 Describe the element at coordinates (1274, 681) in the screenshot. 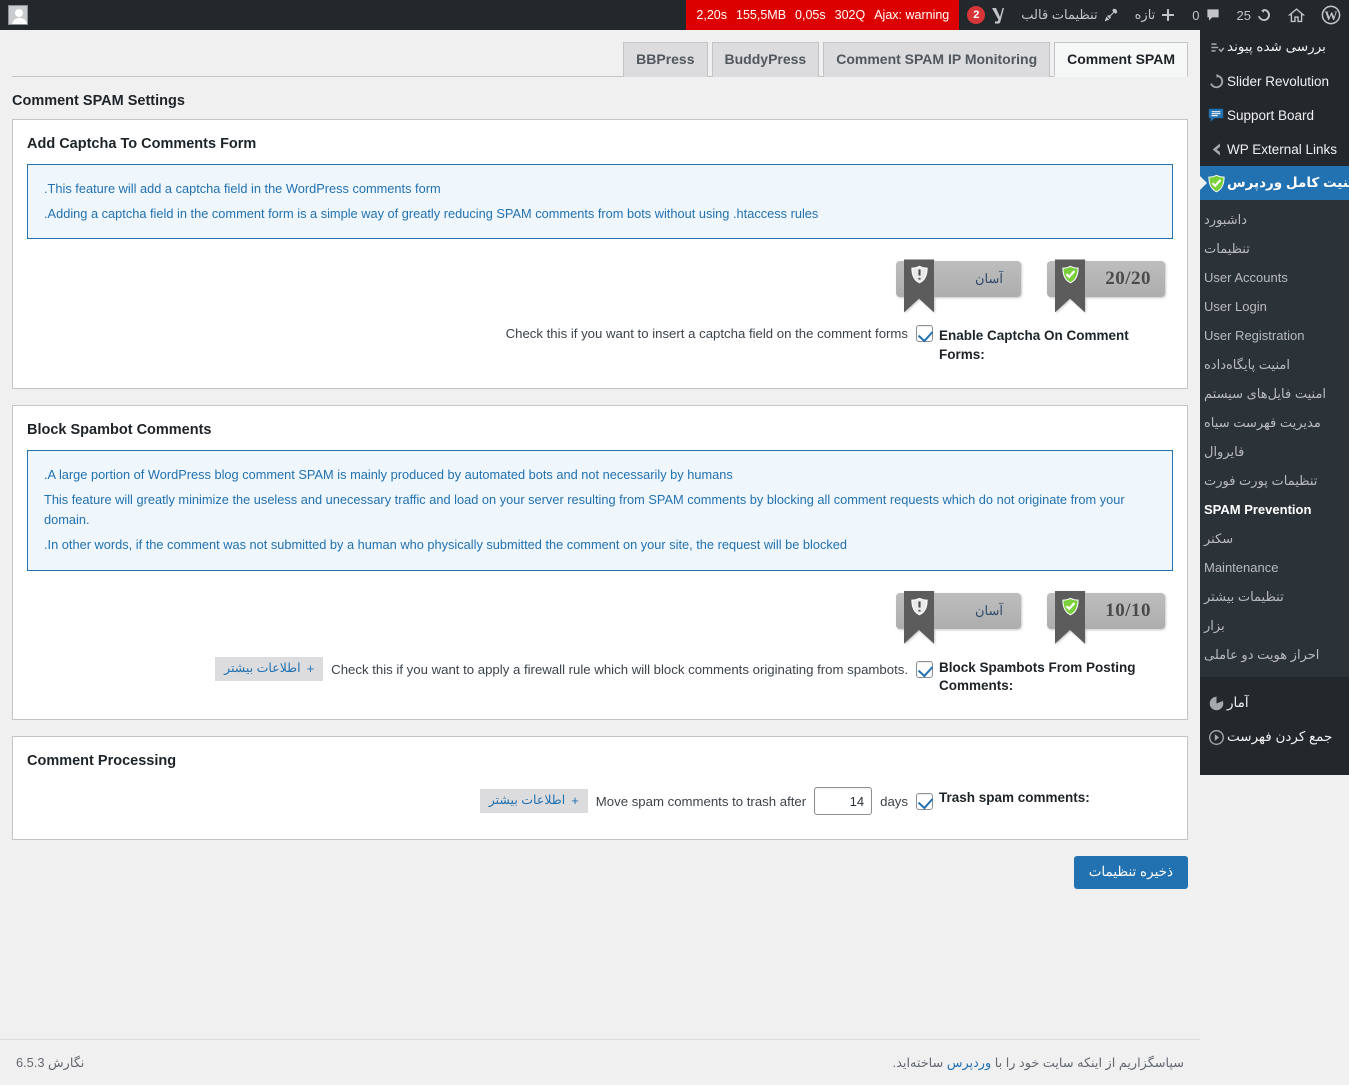

I see `sidebar-separator` at that location.